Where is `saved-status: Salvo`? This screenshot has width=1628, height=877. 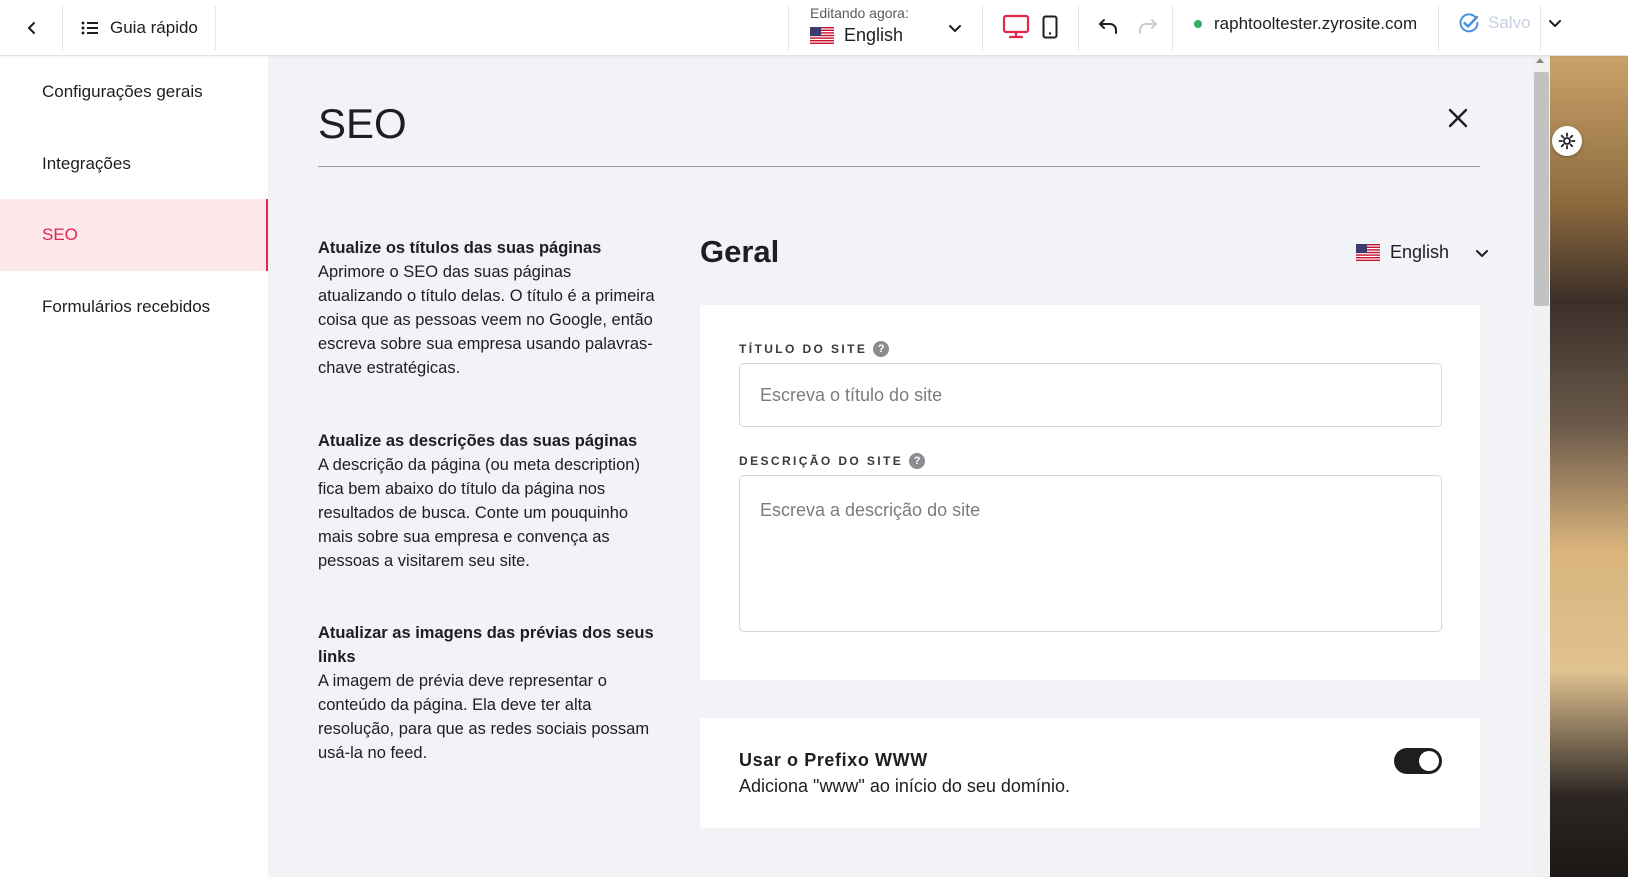
saved-status: Salvo is located at coordinates (1494, 23).